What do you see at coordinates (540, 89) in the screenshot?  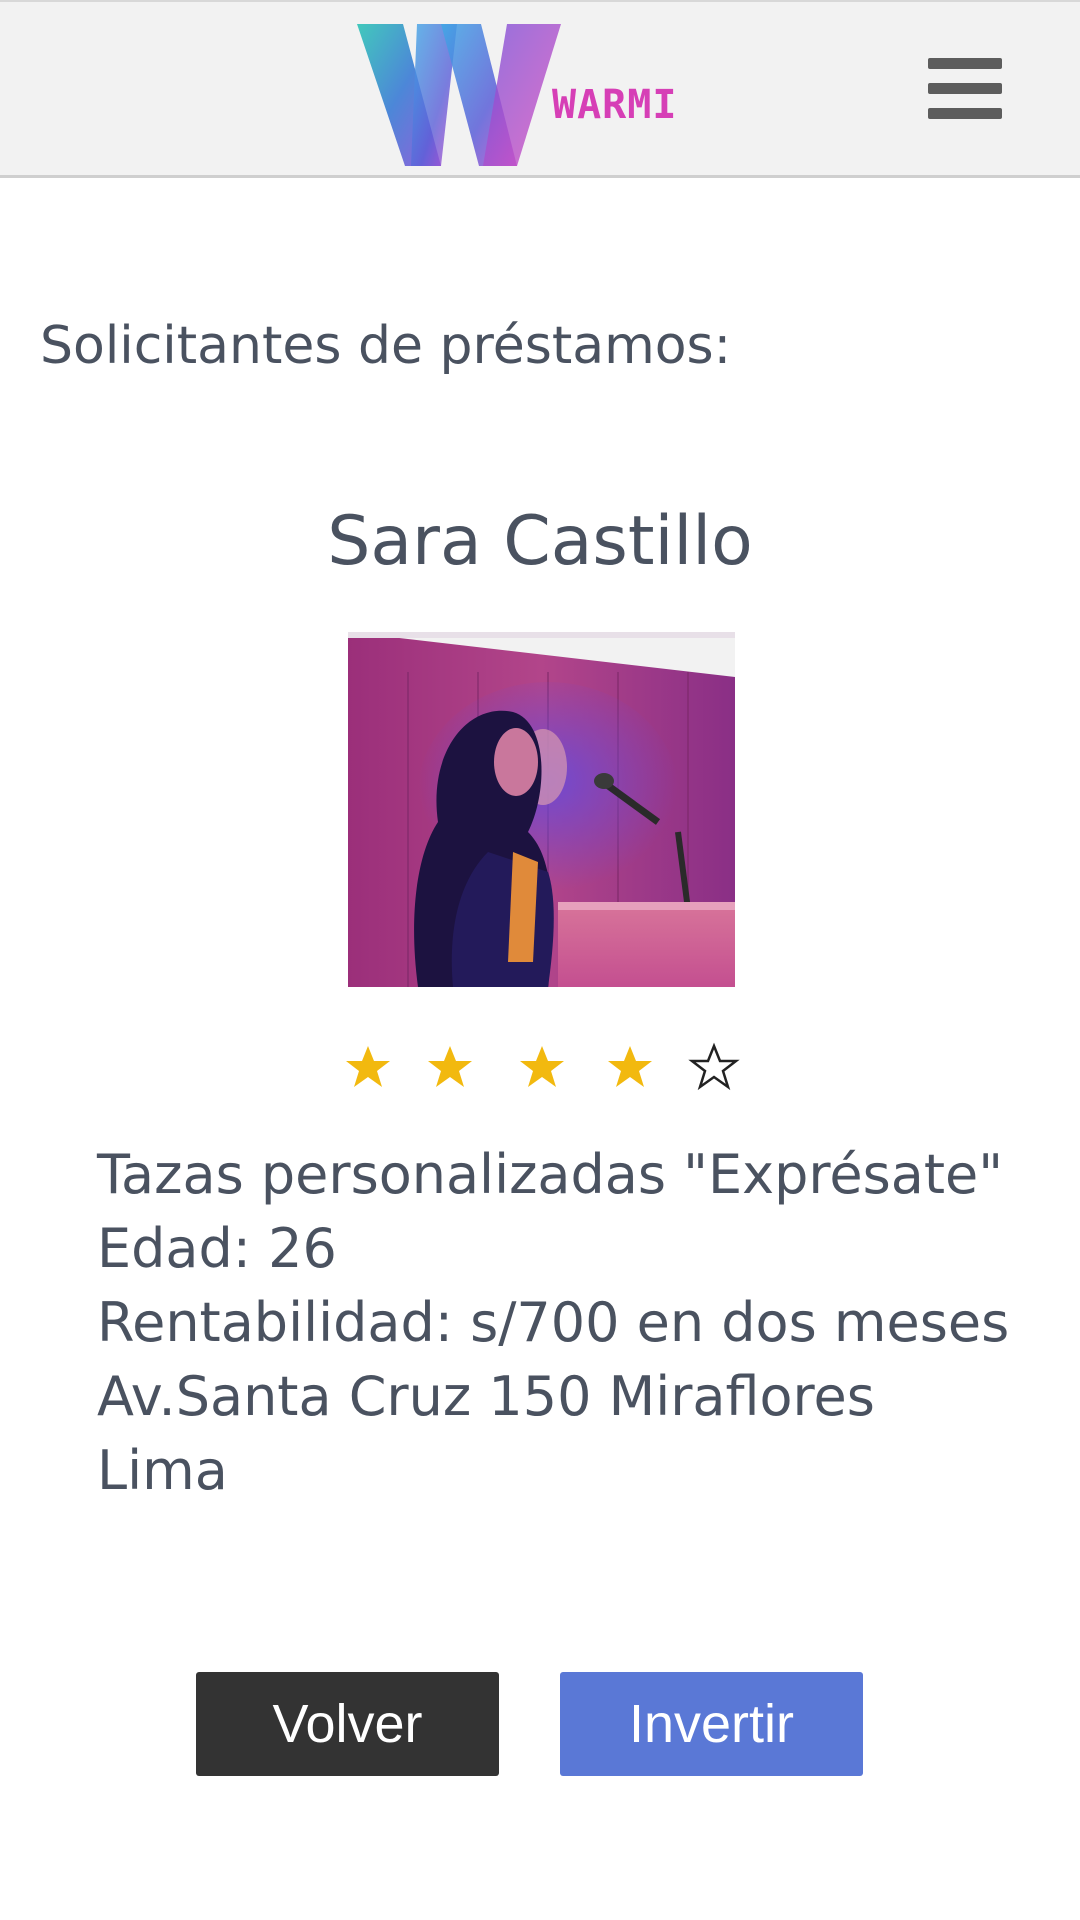 I see `app-header: WARMI` at bounding box center [540, 89].